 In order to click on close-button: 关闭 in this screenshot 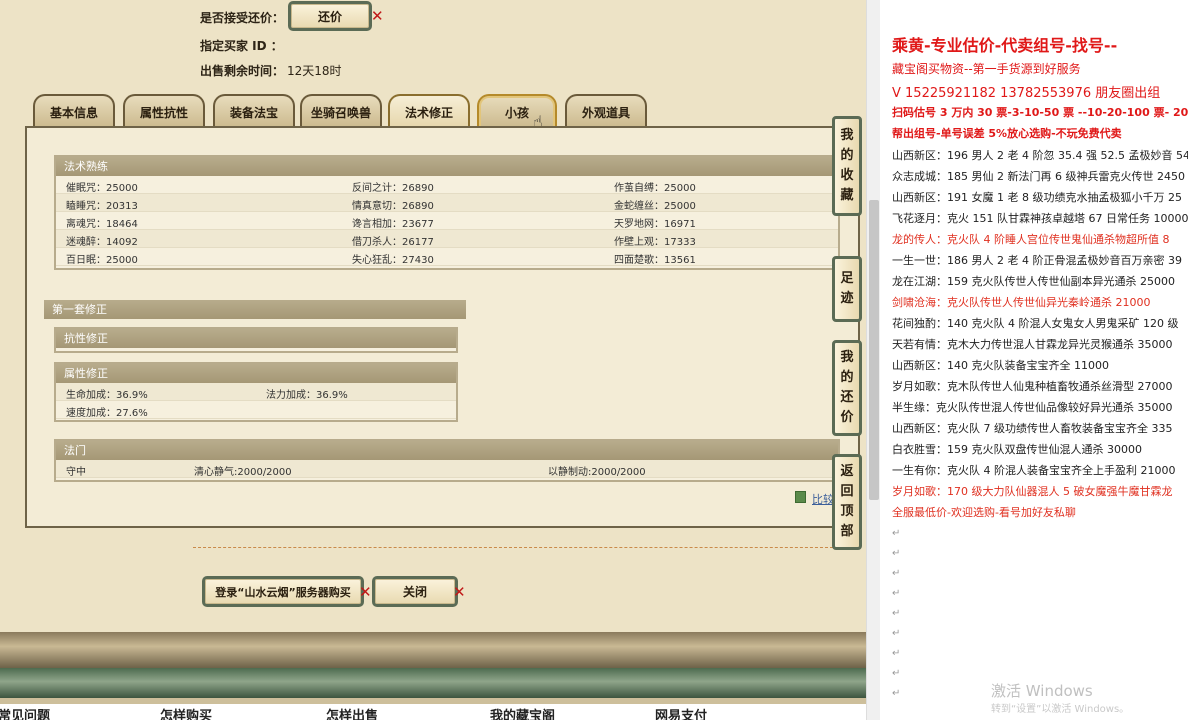, I will do `click(415, 591)`.